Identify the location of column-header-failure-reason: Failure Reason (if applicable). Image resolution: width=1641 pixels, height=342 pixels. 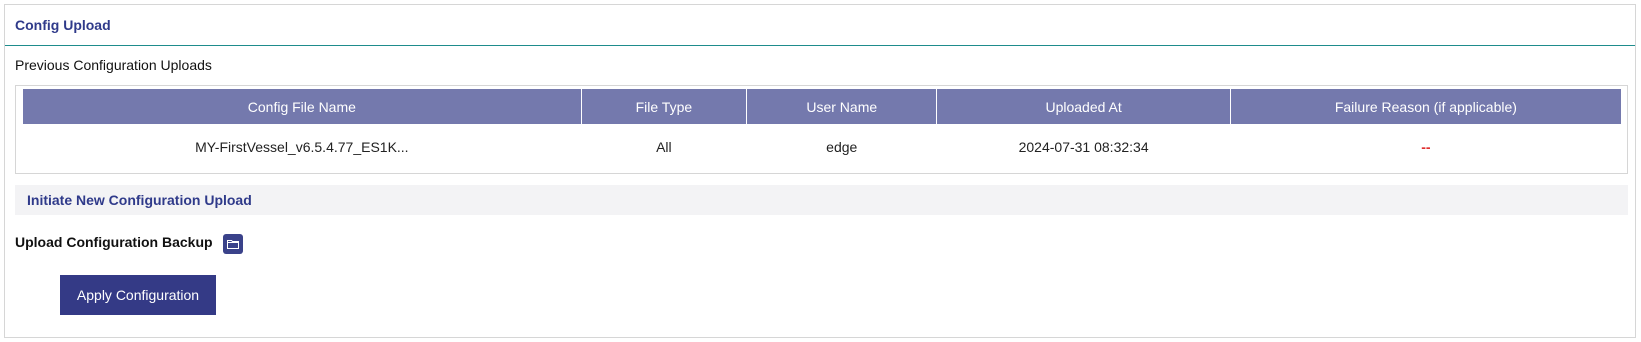
(1425, 106).